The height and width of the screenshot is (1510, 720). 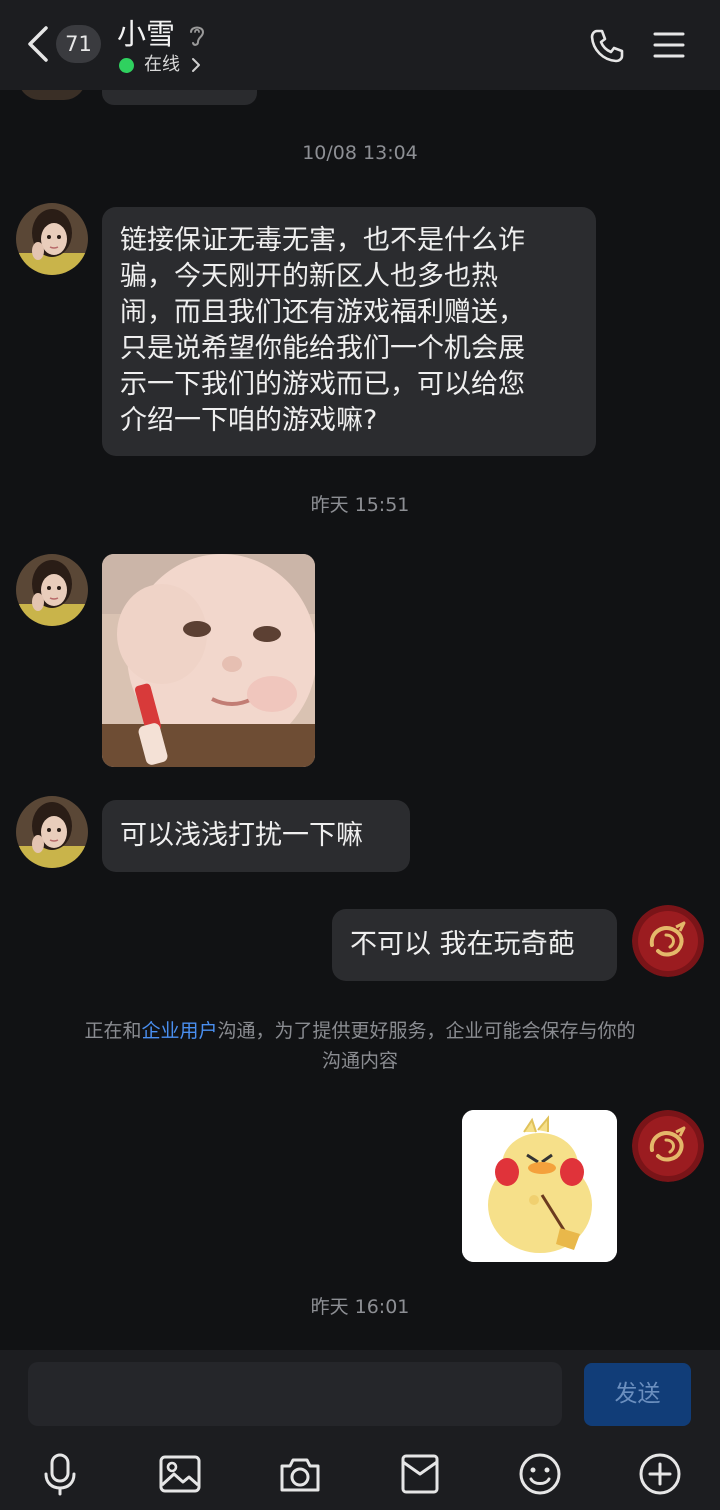 I want to click on message-line: 不可以 我在玩奇葩, so click(x=462, y=944).